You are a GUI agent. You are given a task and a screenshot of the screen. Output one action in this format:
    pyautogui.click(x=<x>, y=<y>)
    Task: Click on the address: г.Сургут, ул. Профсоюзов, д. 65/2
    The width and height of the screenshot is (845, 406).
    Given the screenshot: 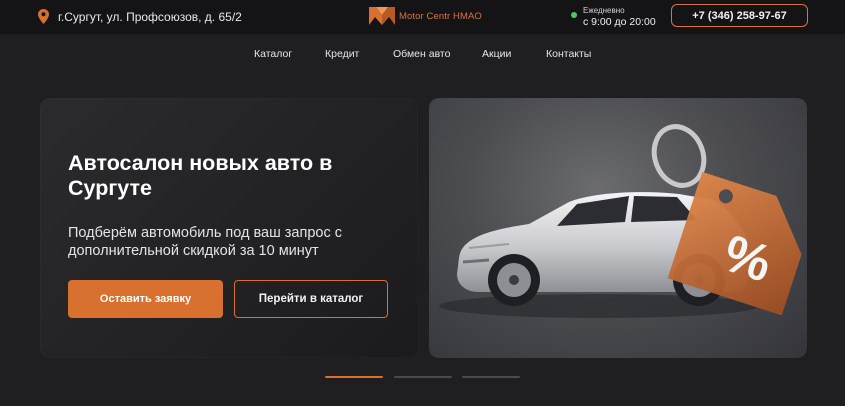 What is the action you would take?
    pyautogui.click(x=140, y=16)
    